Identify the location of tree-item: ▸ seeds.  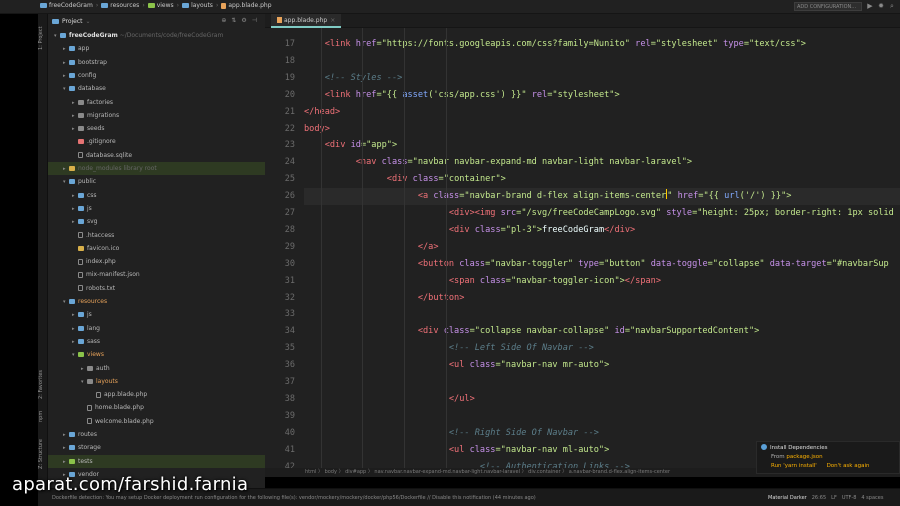
(156, 128).